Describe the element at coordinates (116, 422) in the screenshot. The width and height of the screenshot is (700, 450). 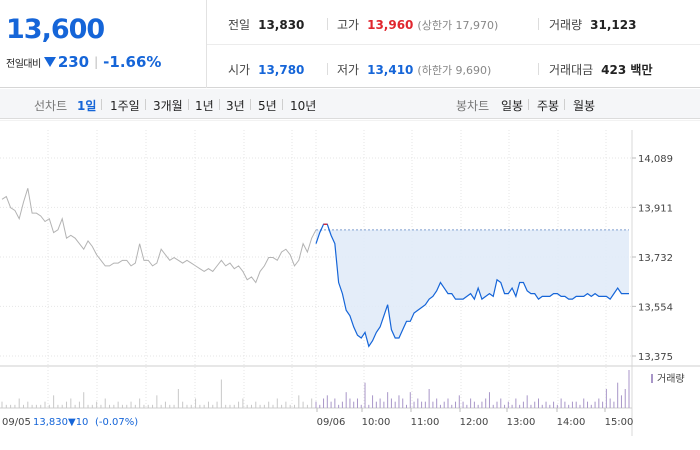
I see `prev-day-change-pct: (-0.07%)` at that location.